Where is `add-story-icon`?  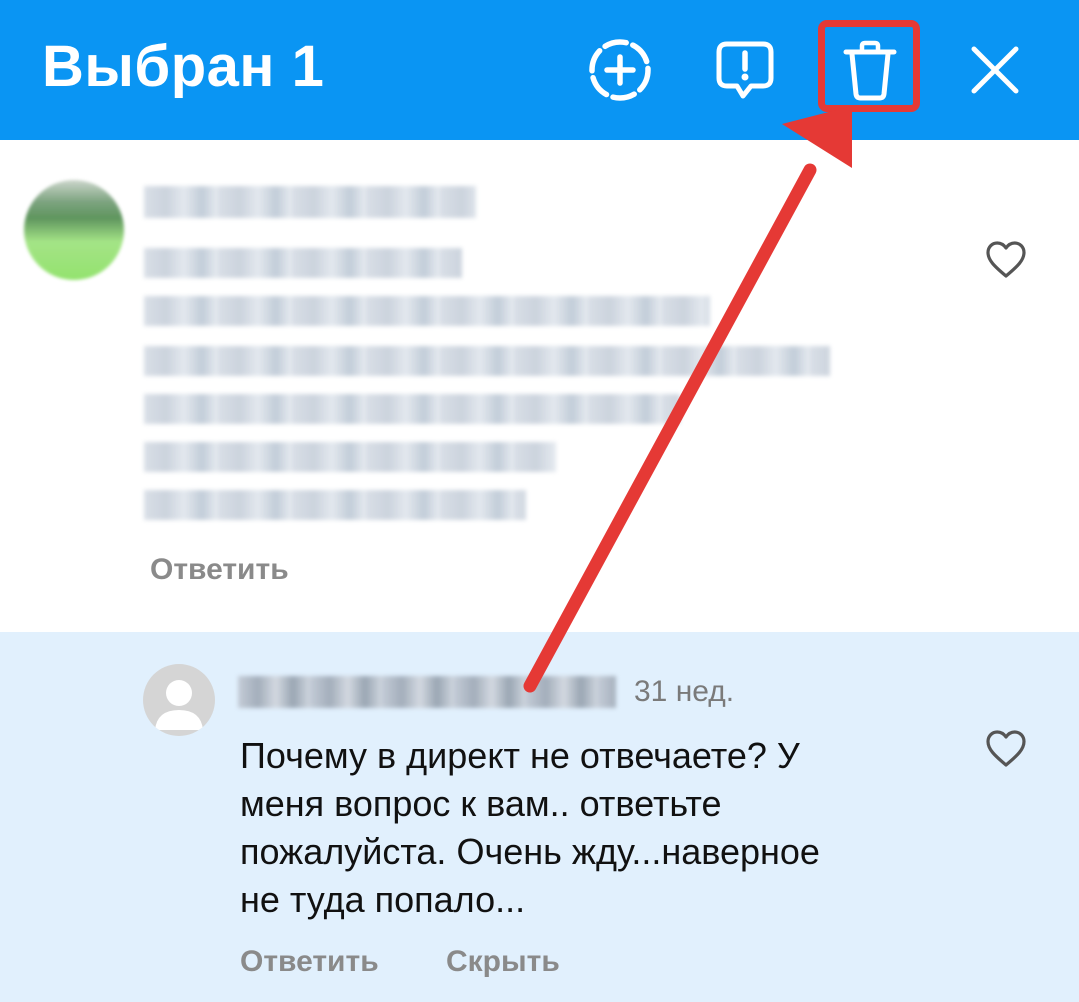 add-story-icon is located at coordinates (620, 70).